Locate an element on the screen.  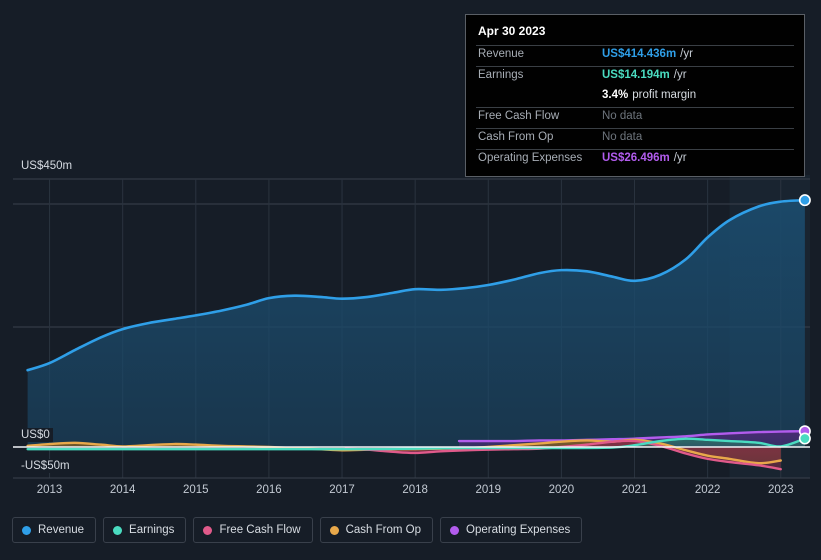
legend-item-label: Free Cash Flow is located at coordinates (260, 530).